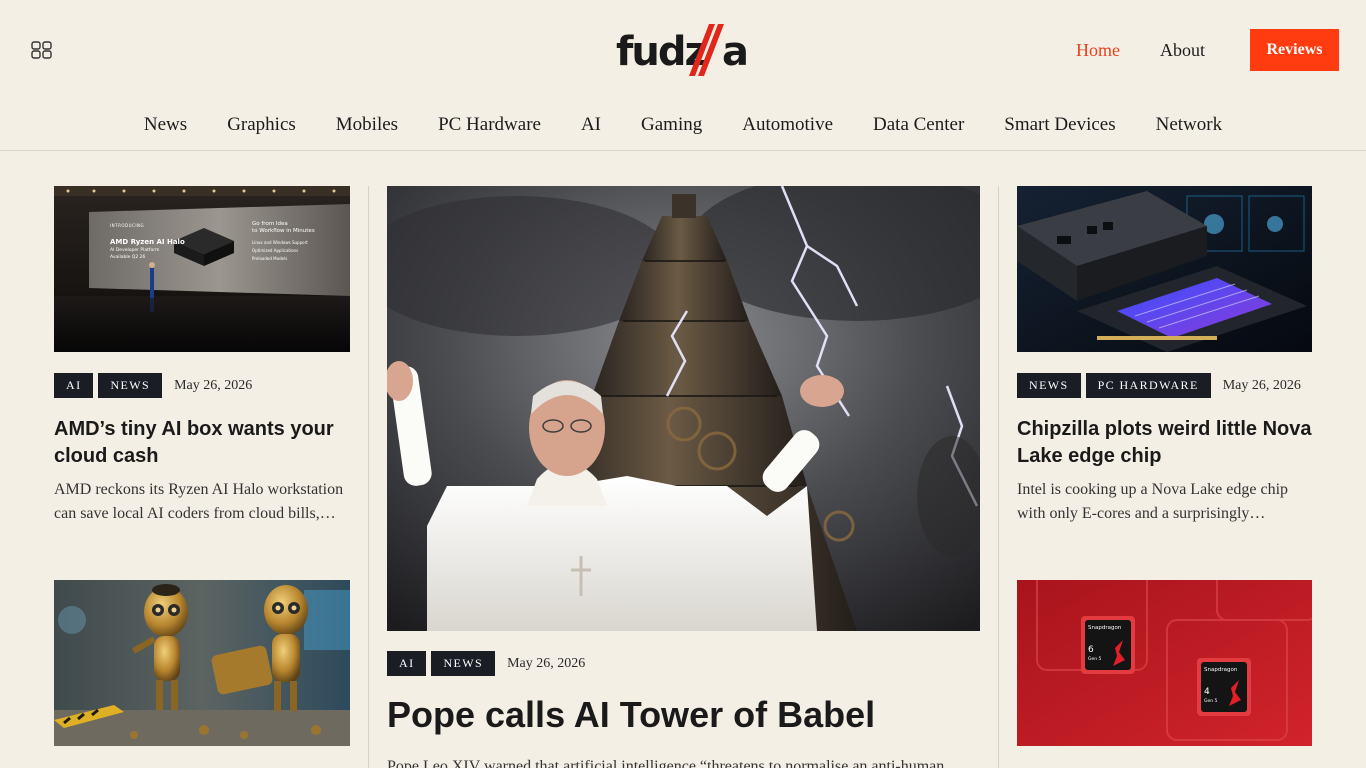 The height and width of the screenshot is (768, 1366). What do you see at coordinates (1091, 650) in the screenshot?
I see `chip1-number: 6` at bounding box center [1091, 650].